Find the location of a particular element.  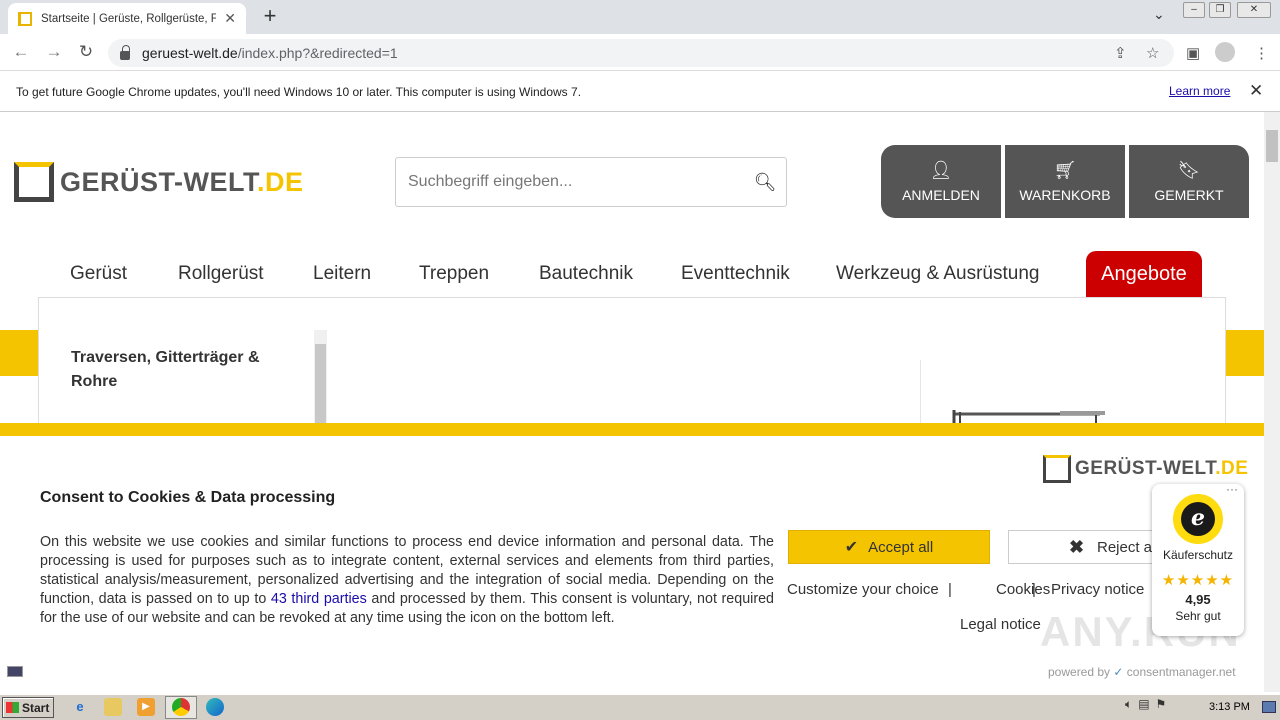

site-favicon-icon is located at coordinates (25, 18).